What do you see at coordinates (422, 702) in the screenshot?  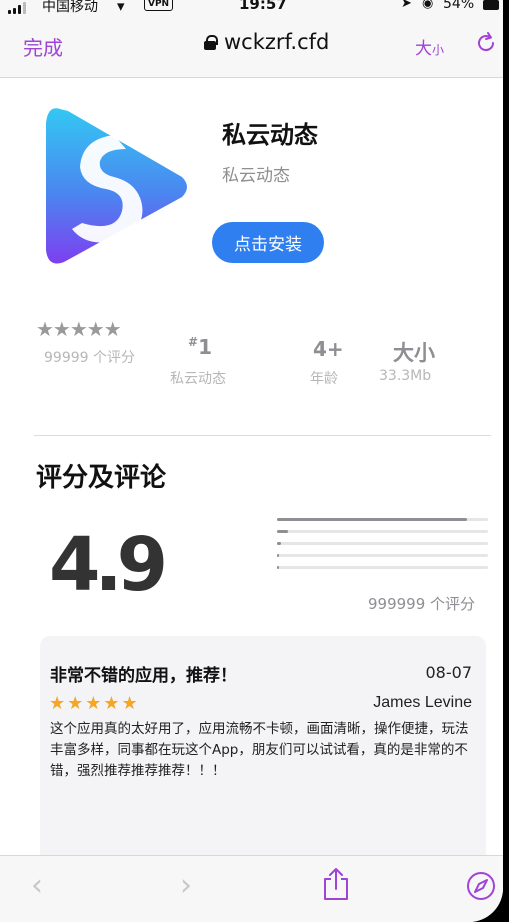 I see `review-author: James Levine` at bounding box center [422, 702].